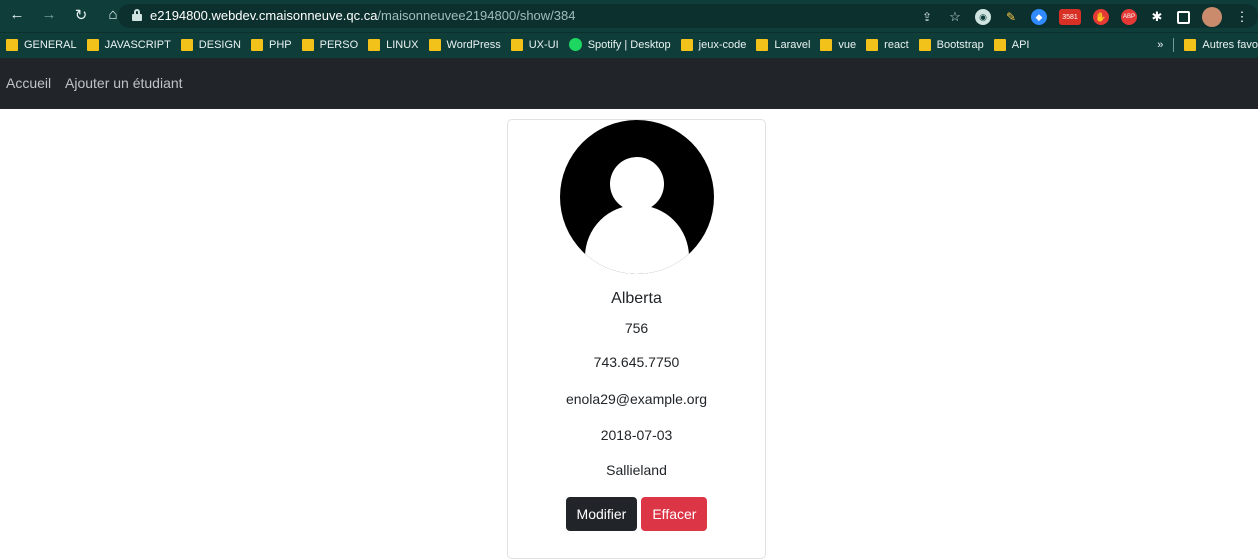  What do you see at coordinates (65, 15) in the screenshot?
I see `browser-nav-buttons: ← → ↻ ⌂` at bounding box center [65, 15].